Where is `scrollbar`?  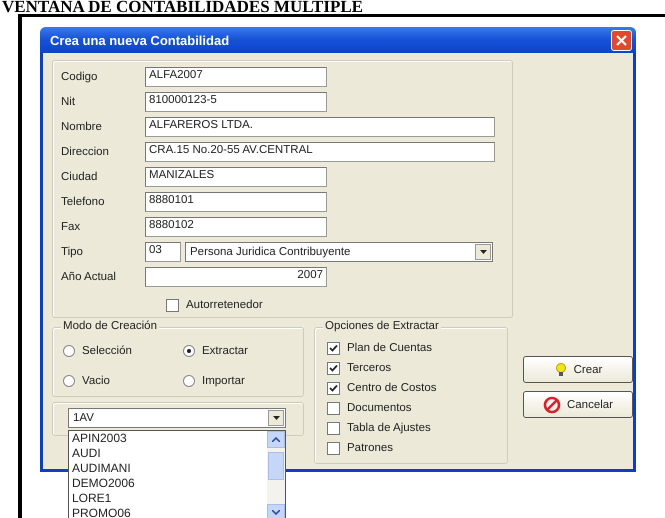
scrollbar is located at coordinates (276, 474).